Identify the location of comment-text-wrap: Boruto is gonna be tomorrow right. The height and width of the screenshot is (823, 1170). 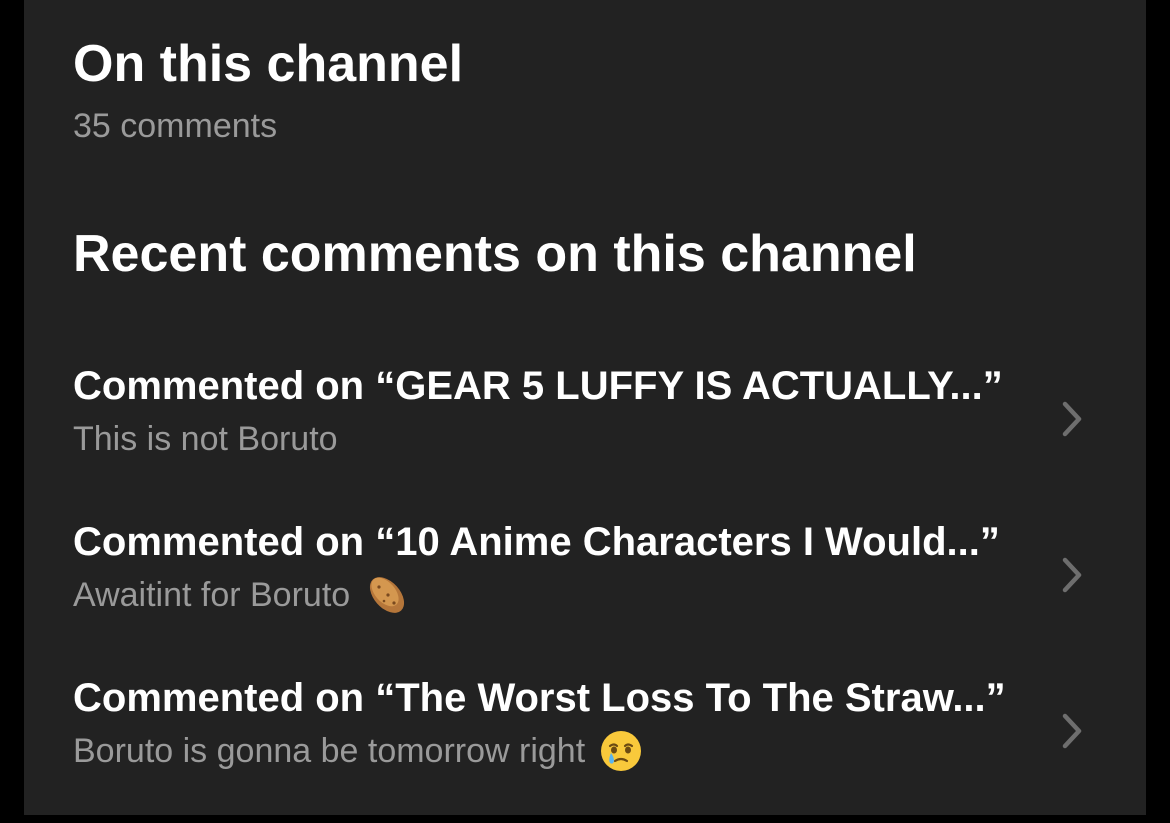
(358, 751).